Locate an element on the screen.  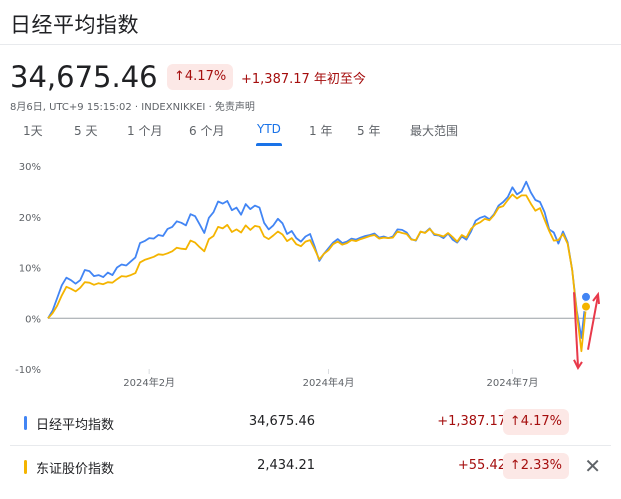
legend-row-topix: 东证股价指数 2,434.21 +55.42 ↑2.33% ✕ is located at coordinates (310, 467).